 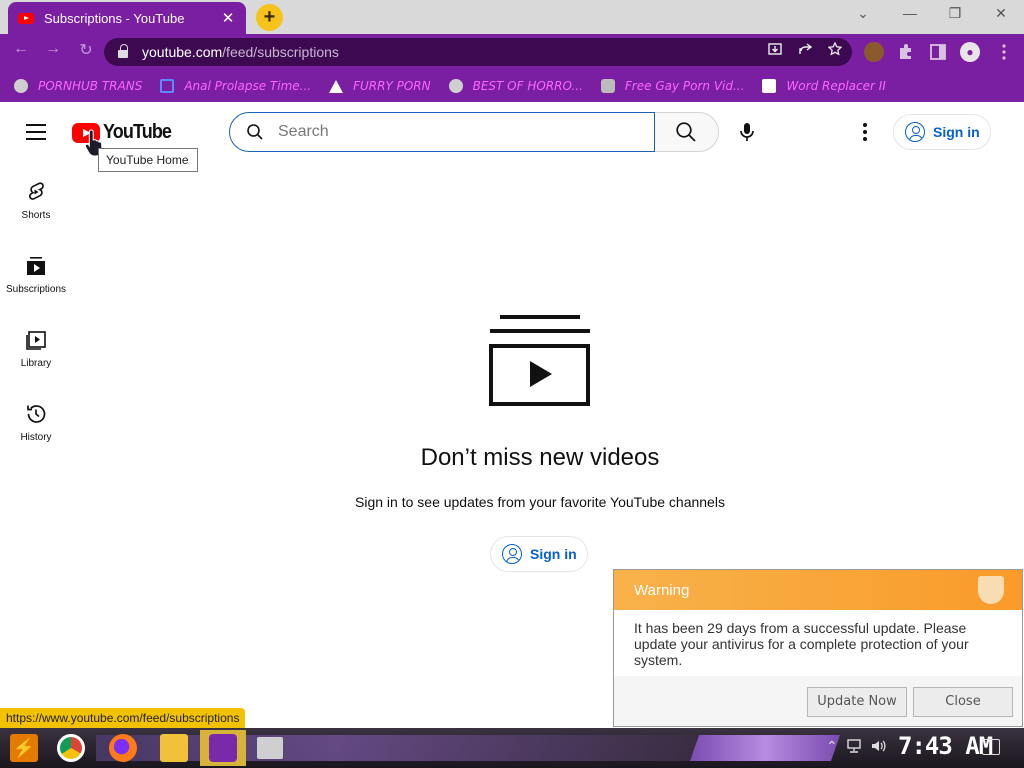 What do you see at coordinates (53, 49) in the screenshot?
I see `forward-button: →` at bounding box center [53, 49].